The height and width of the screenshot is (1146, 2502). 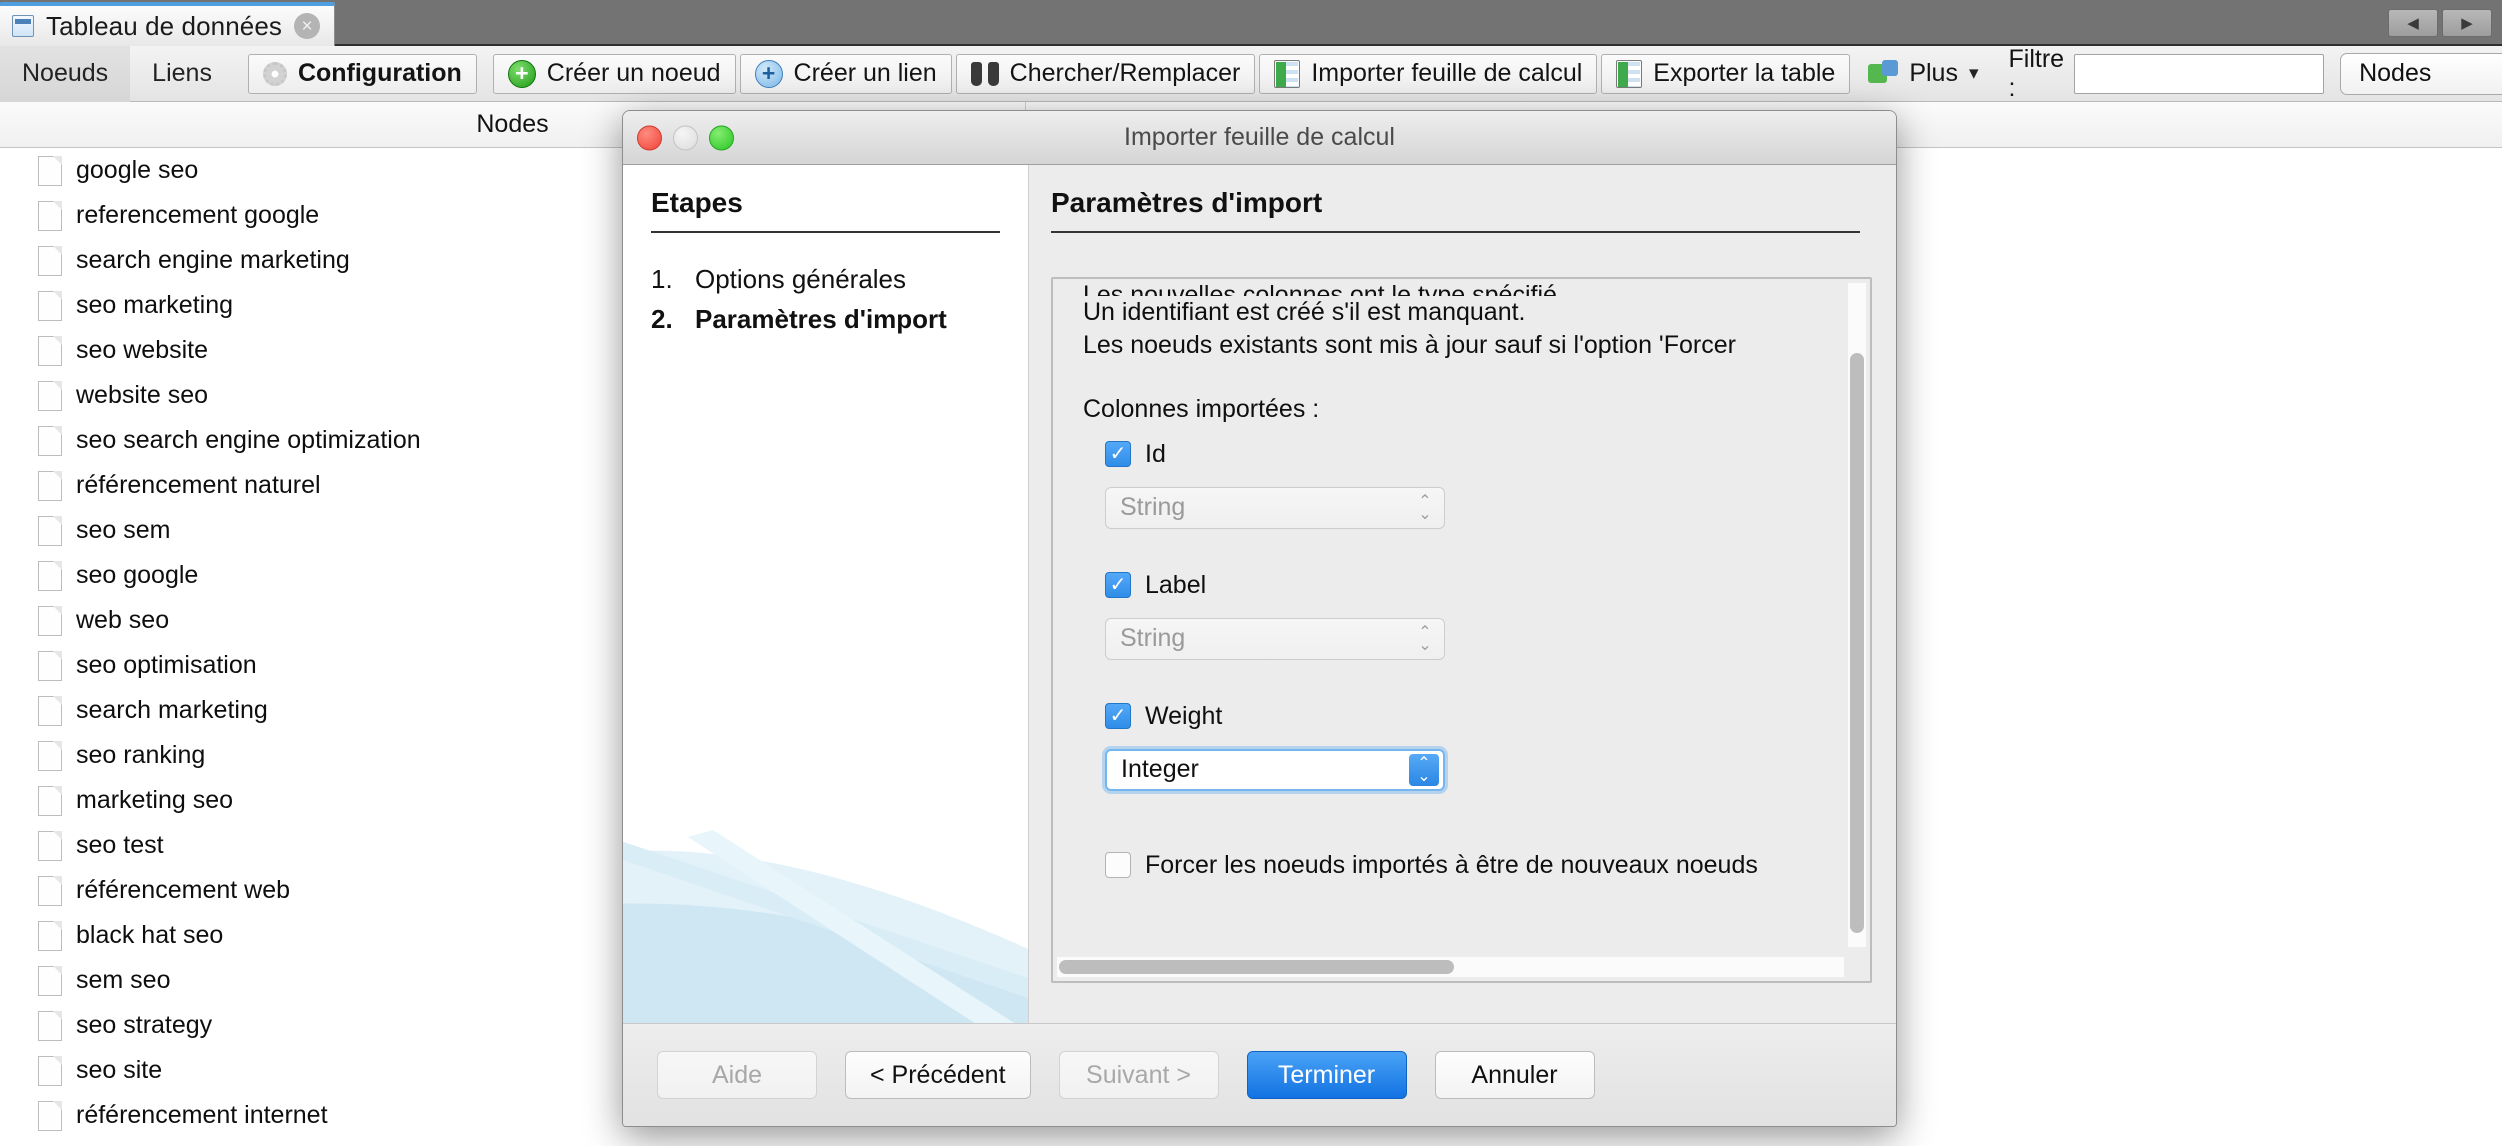 I want to click on column-name-label: Label, so click(x=1176, y=584).